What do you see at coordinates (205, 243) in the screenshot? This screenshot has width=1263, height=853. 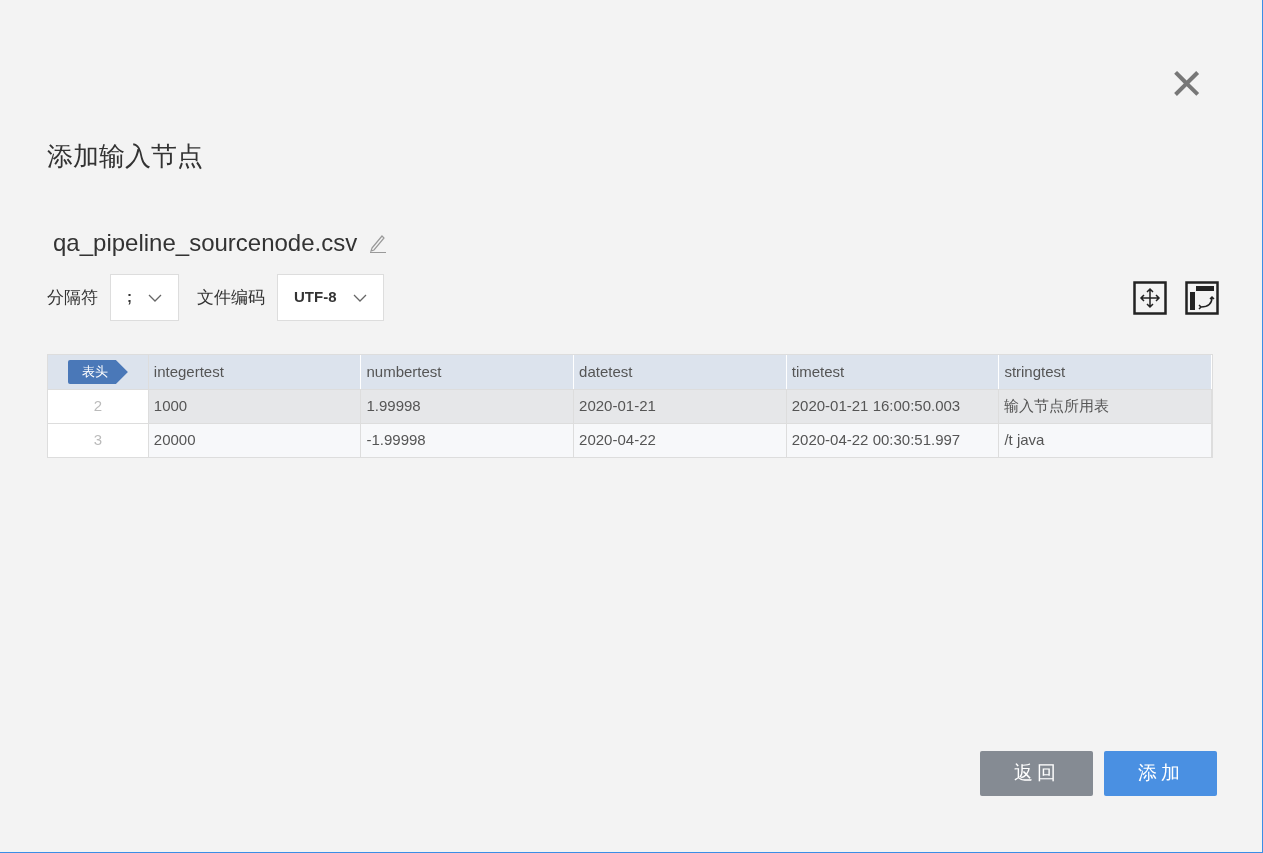 I see `file-name: qa_pipeline_sourcenode.csv` at bounding box center [205, 243].